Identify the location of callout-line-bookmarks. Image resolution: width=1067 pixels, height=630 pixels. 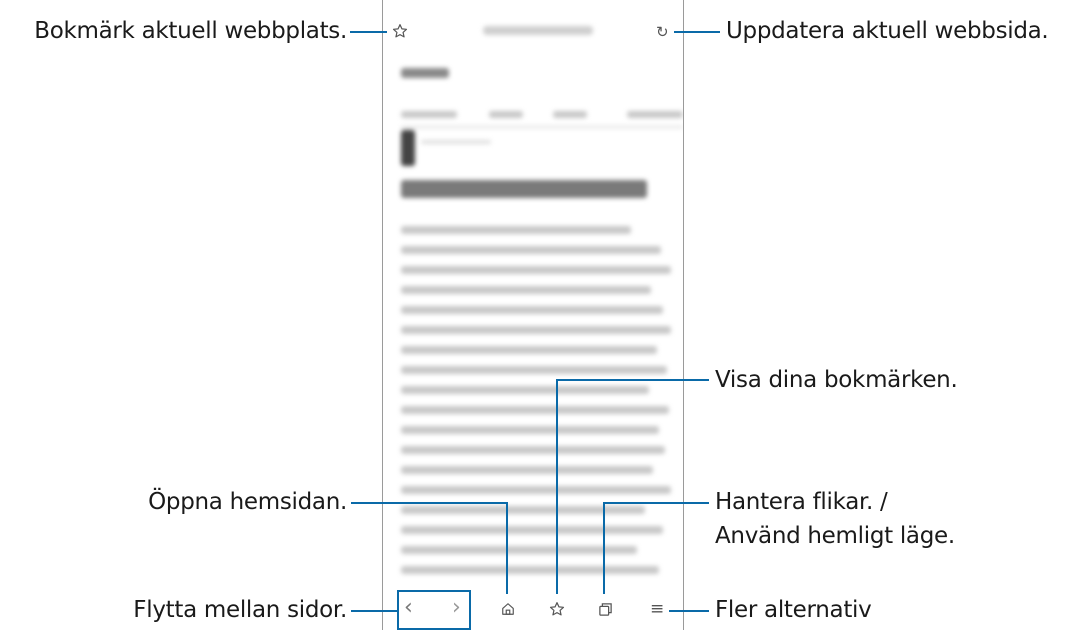
(633, 380).